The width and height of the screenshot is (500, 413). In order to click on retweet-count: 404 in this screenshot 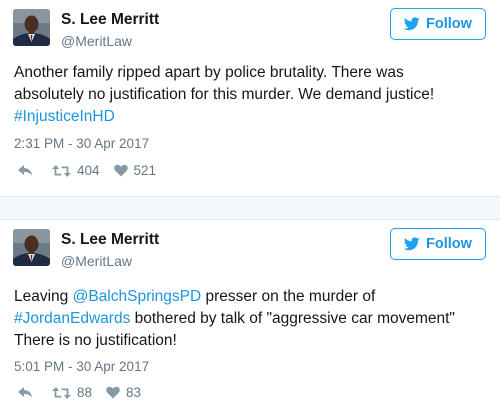, I will do `click(88, 170)`.